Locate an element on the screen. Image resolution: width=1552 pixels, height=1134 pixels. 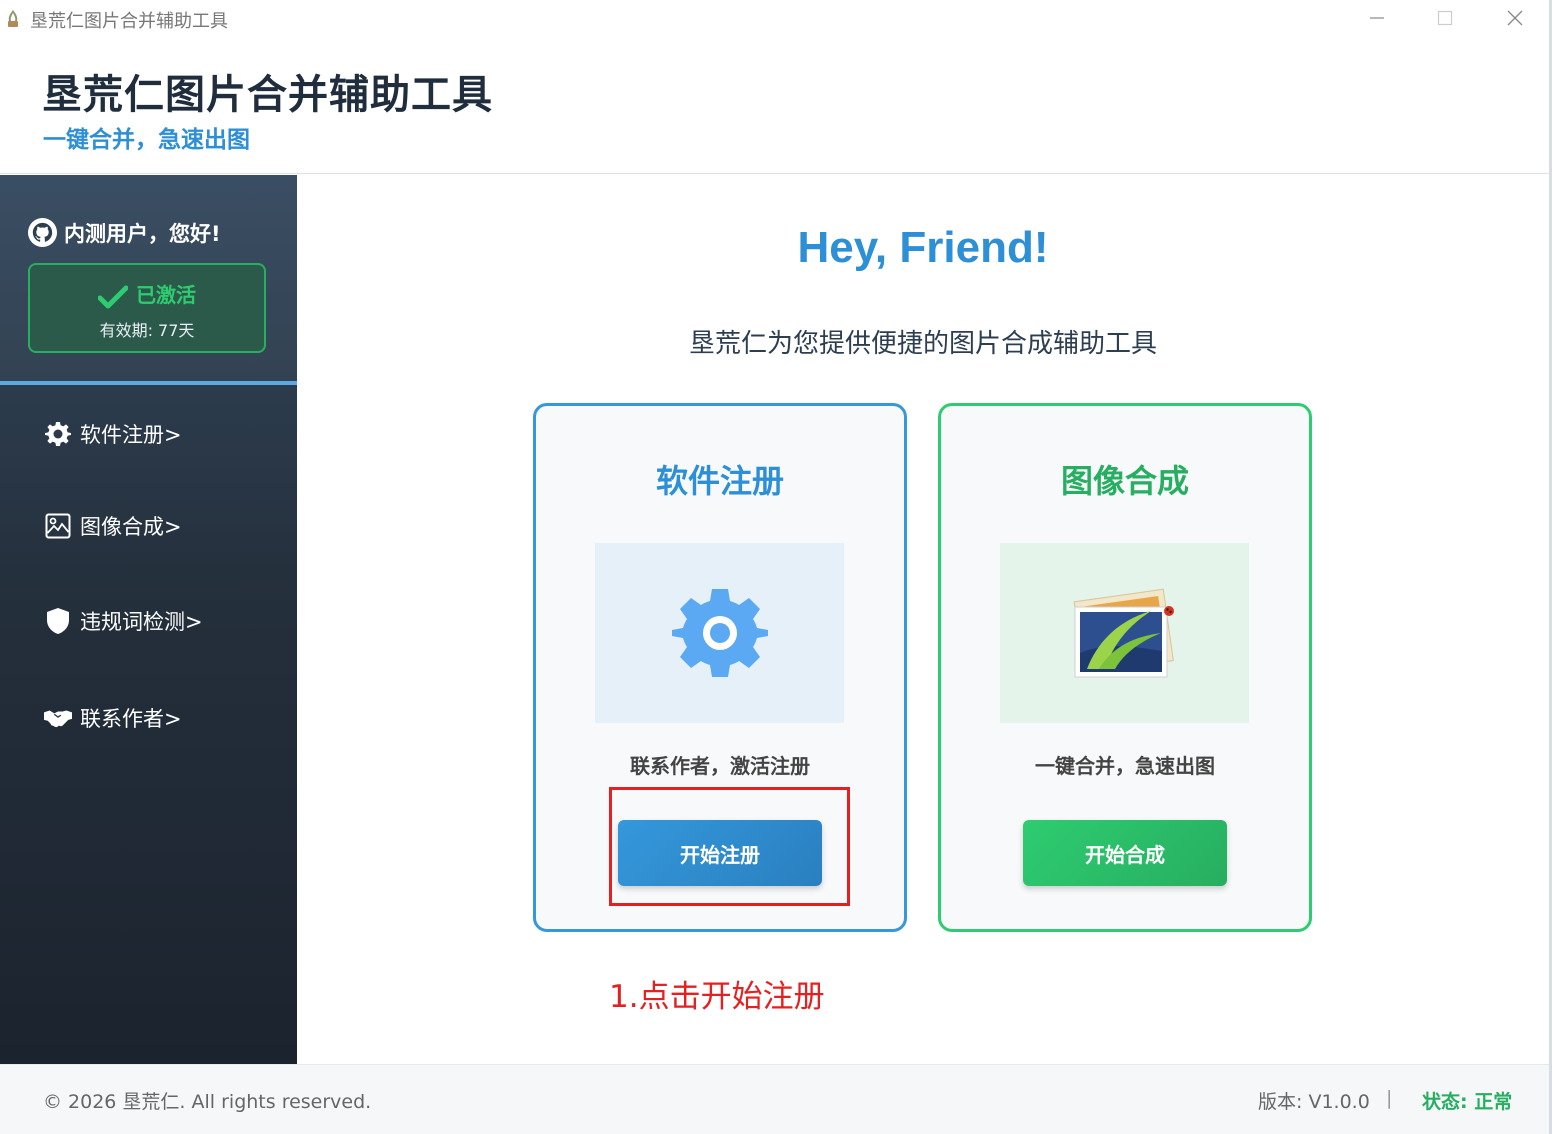
image-icon is located at coordinates (58, 526).